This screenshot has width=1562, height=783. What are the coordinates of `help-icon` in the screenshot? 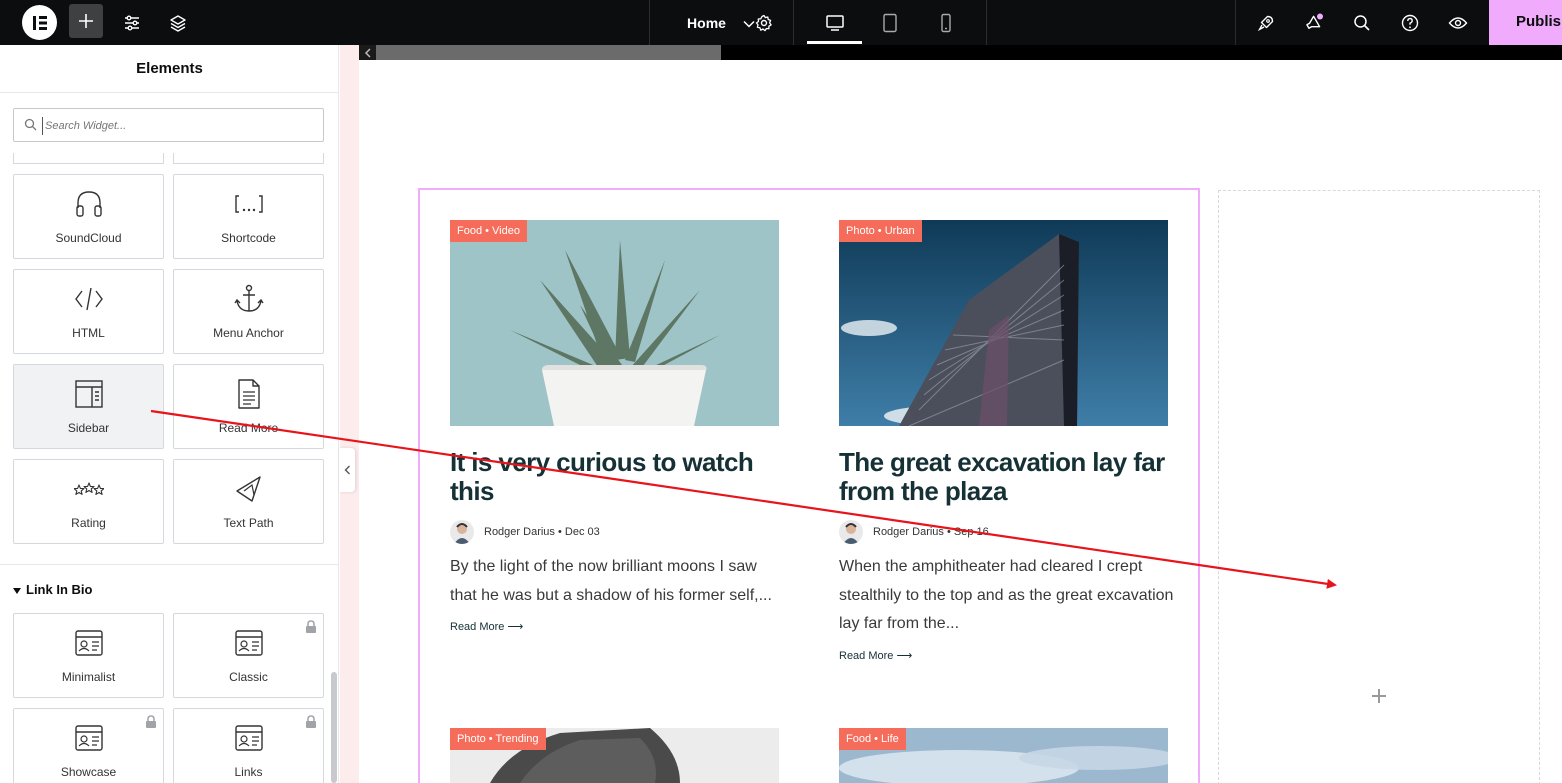 It's located at (1410, 22).